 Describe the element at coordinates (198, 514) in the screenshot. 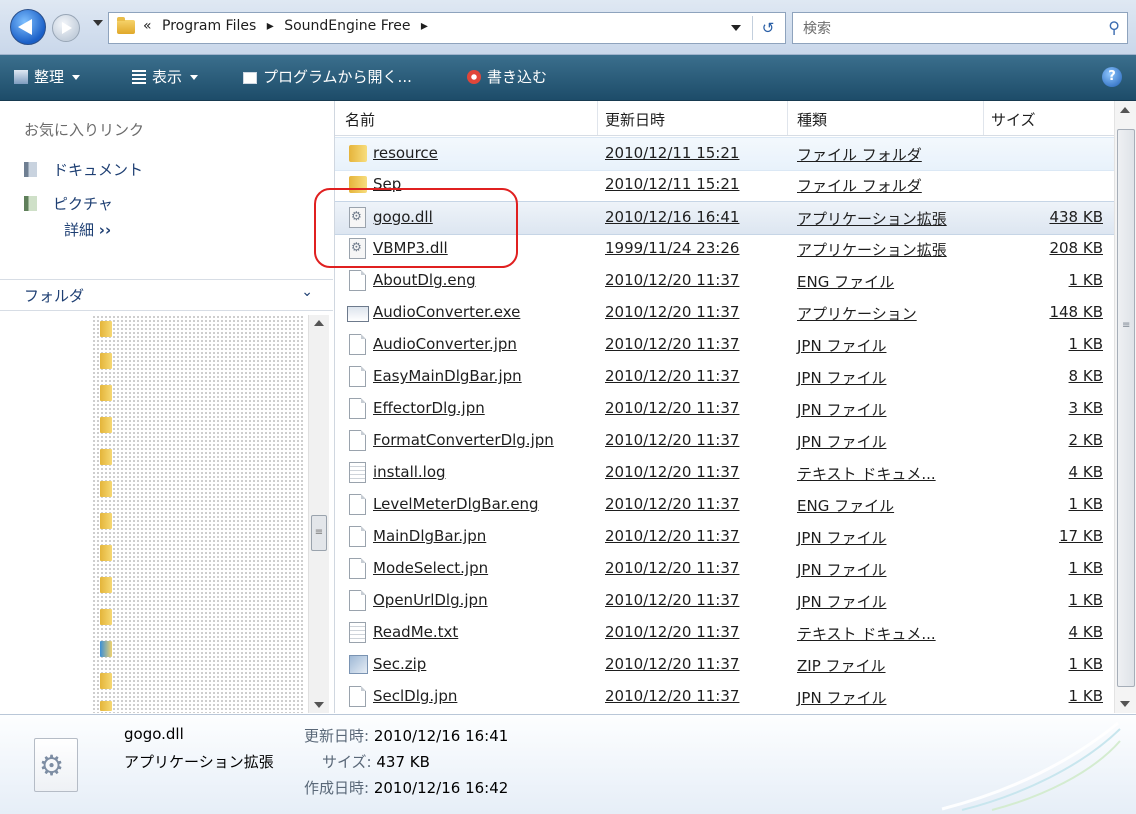

I see `folder-tree` at that location.